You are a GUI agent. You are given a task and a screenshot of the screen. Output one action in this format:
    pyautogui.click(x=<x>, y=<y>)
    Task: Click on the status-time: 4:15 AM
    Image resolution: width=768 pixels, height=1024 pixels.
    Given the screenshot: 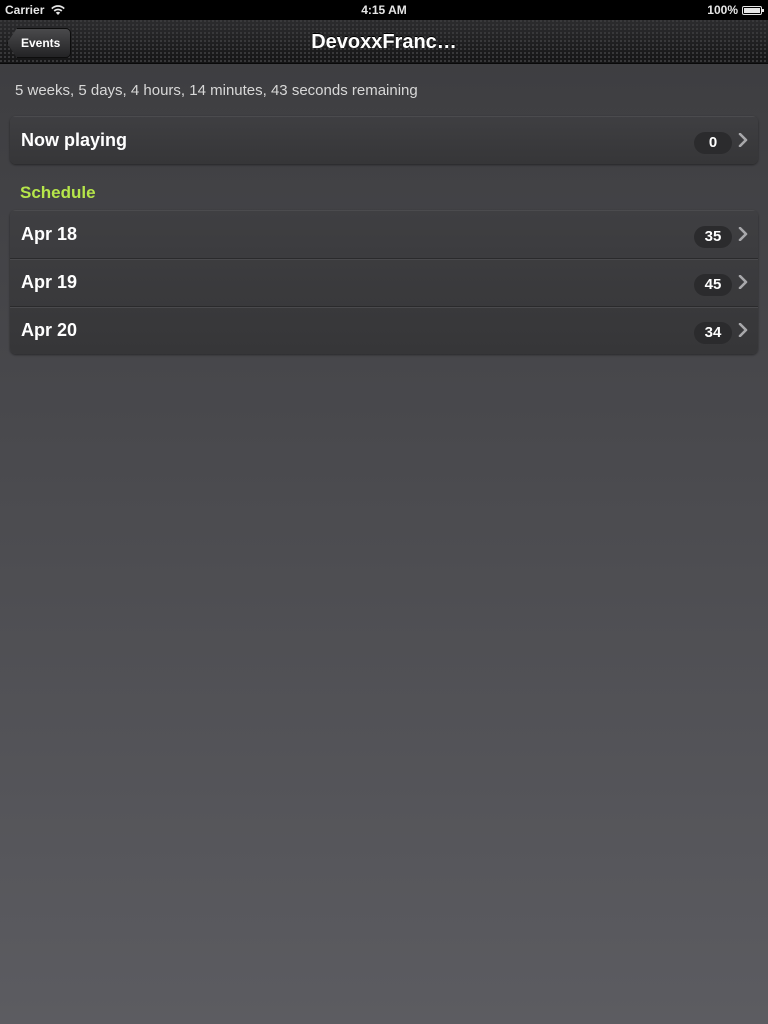 What is the action you would take?
    pyautogui.click(x=384, y=10)
    